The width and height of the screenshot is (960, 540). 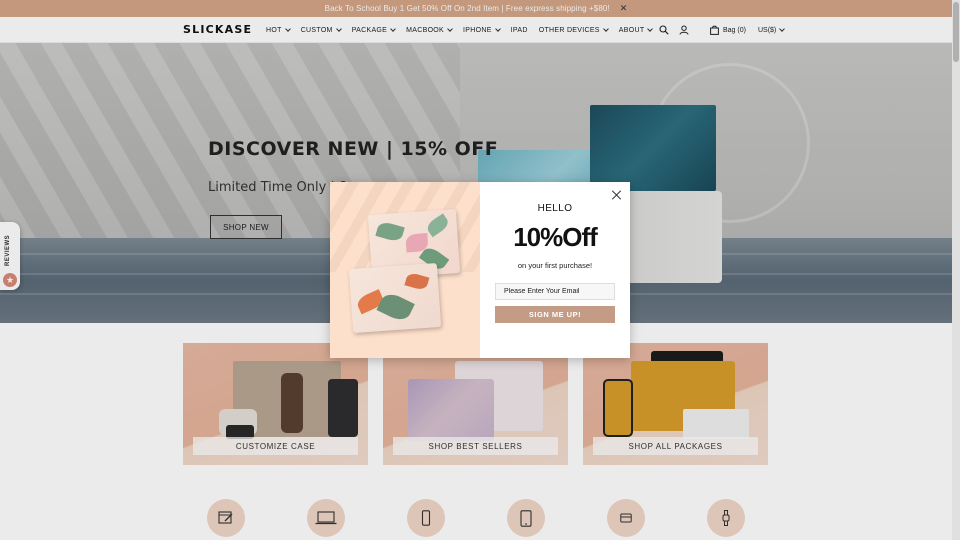 What do you see at coordinates (555, 237) in the screenshot?
I see `popup-offer: 10%Off` at bounding box center [555, 237].